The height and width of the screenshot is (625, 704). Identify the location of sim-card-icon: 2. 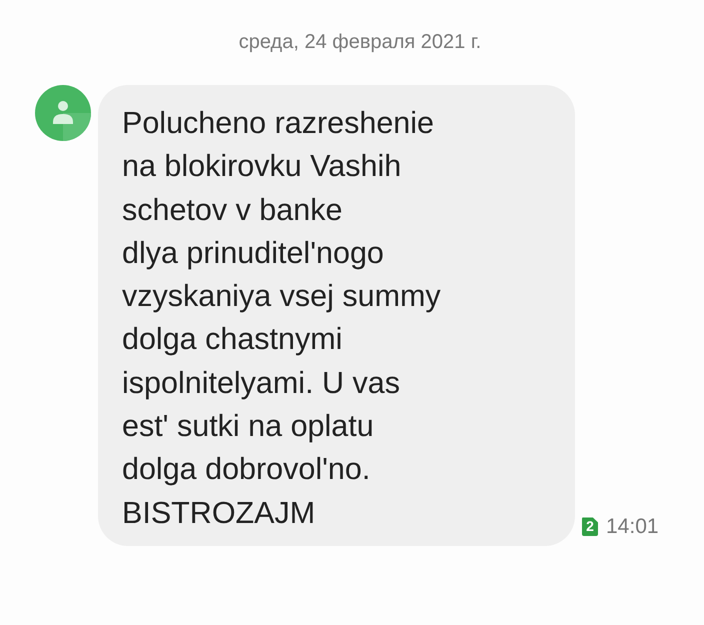
(590, 526).